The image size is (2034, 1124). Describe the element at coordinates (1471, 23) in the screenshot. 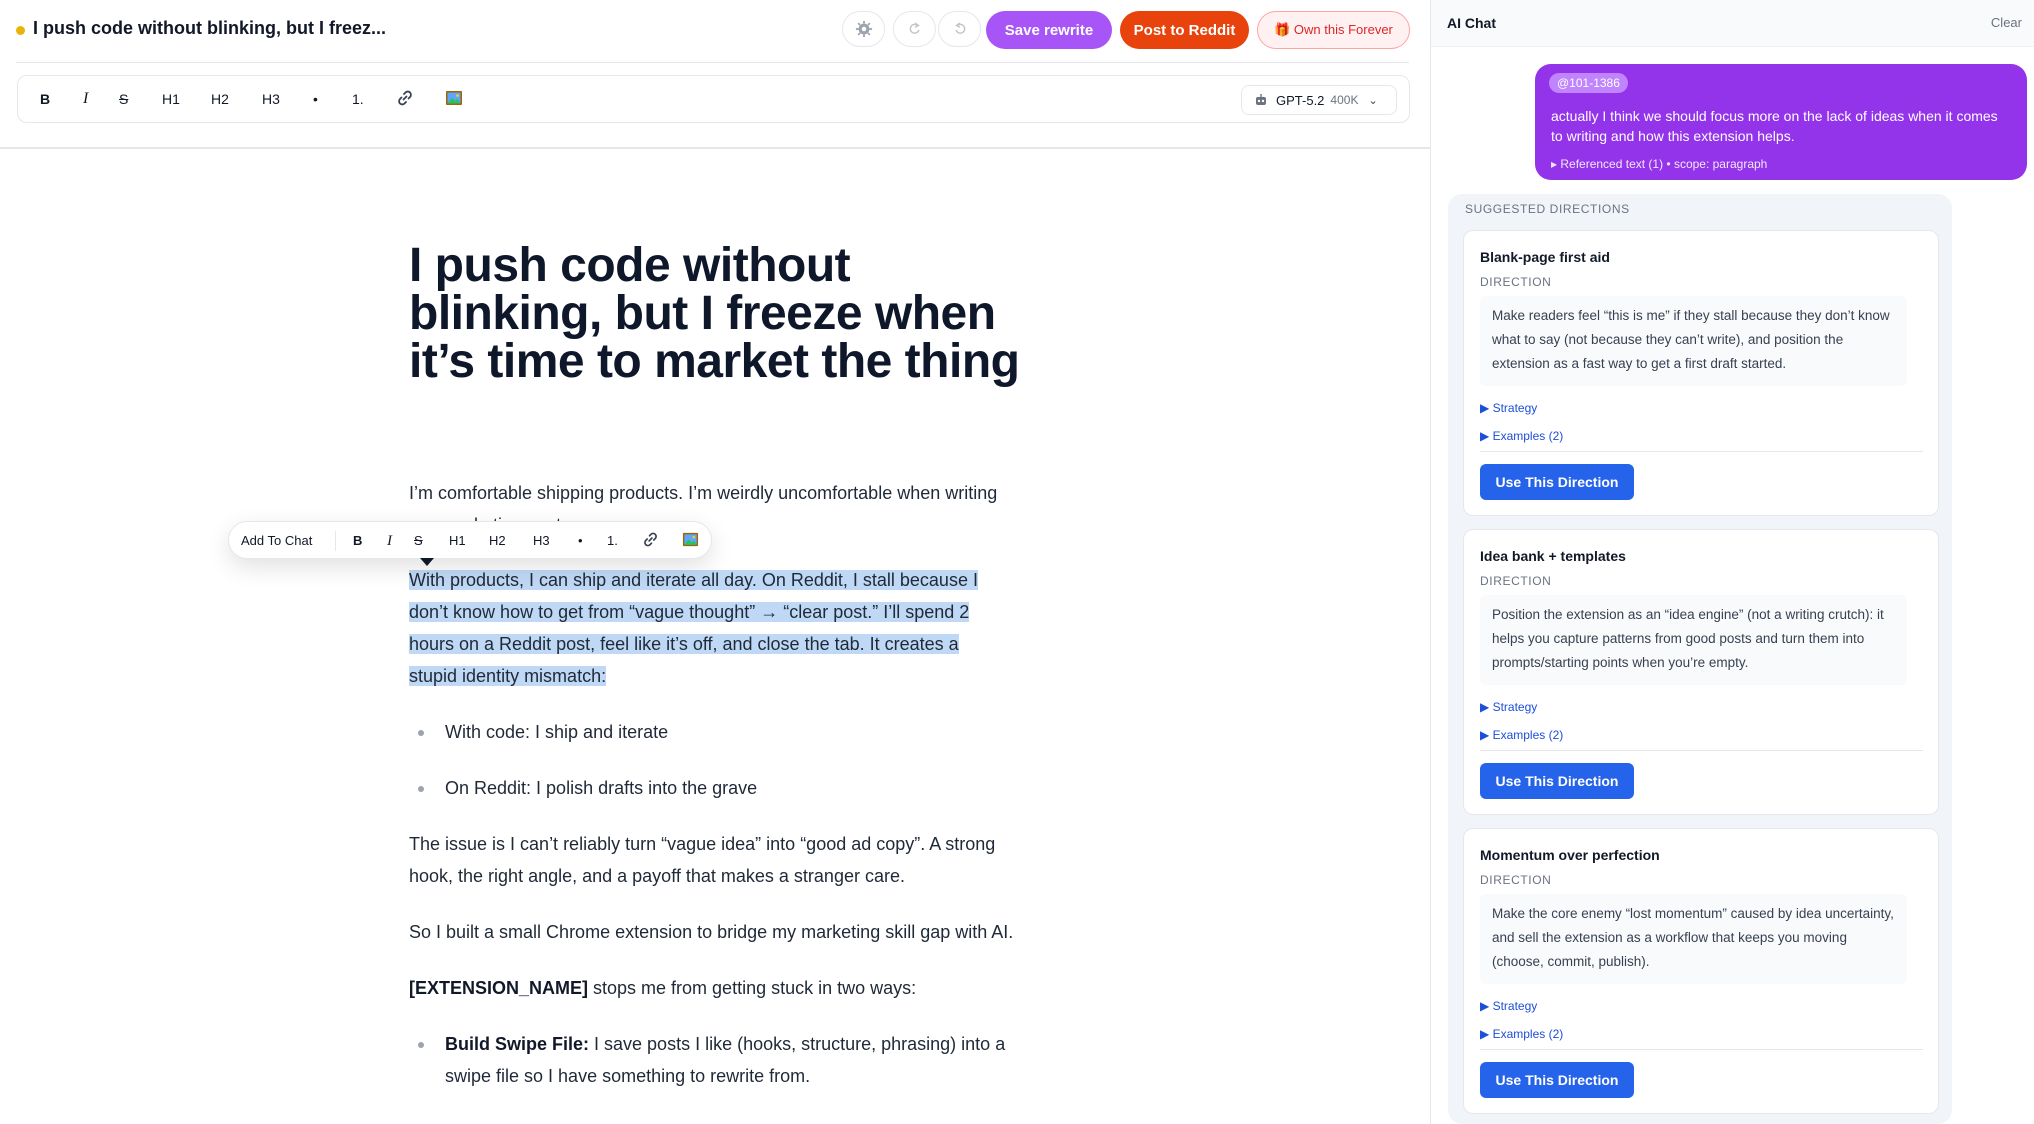

I see `chat-title: AI Chat` at that location.